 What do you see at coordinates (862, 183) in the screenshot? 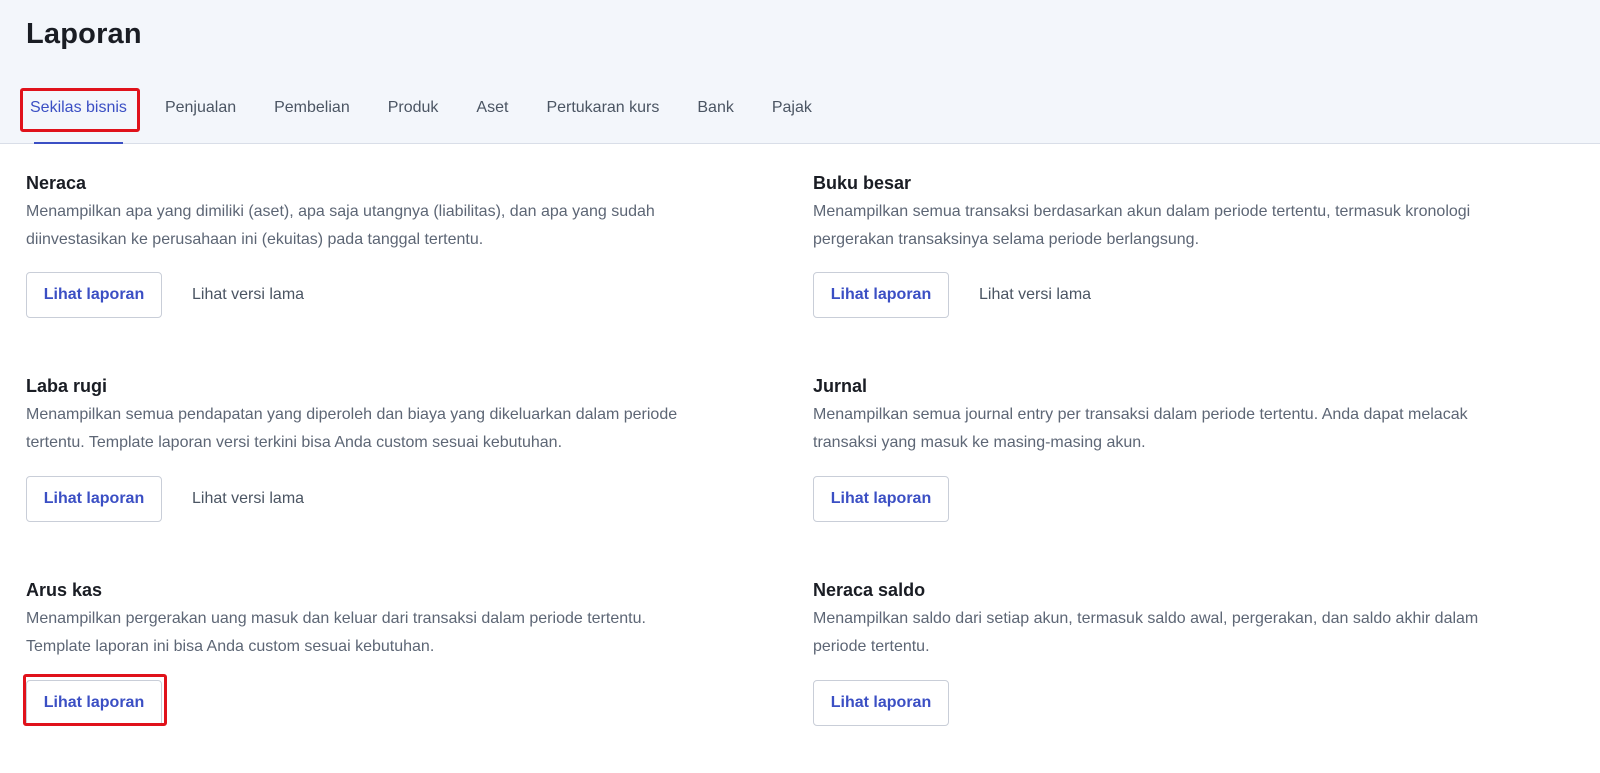
I see `report-title: Buku besar` at bounding box center [862, 183].